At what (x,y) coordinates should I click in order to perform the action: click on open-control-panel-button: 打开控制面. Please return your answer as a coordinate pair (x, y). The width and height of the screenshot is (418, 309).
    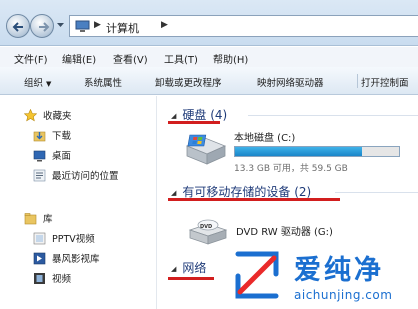
    Looking at the image, I should click on (385, 82).